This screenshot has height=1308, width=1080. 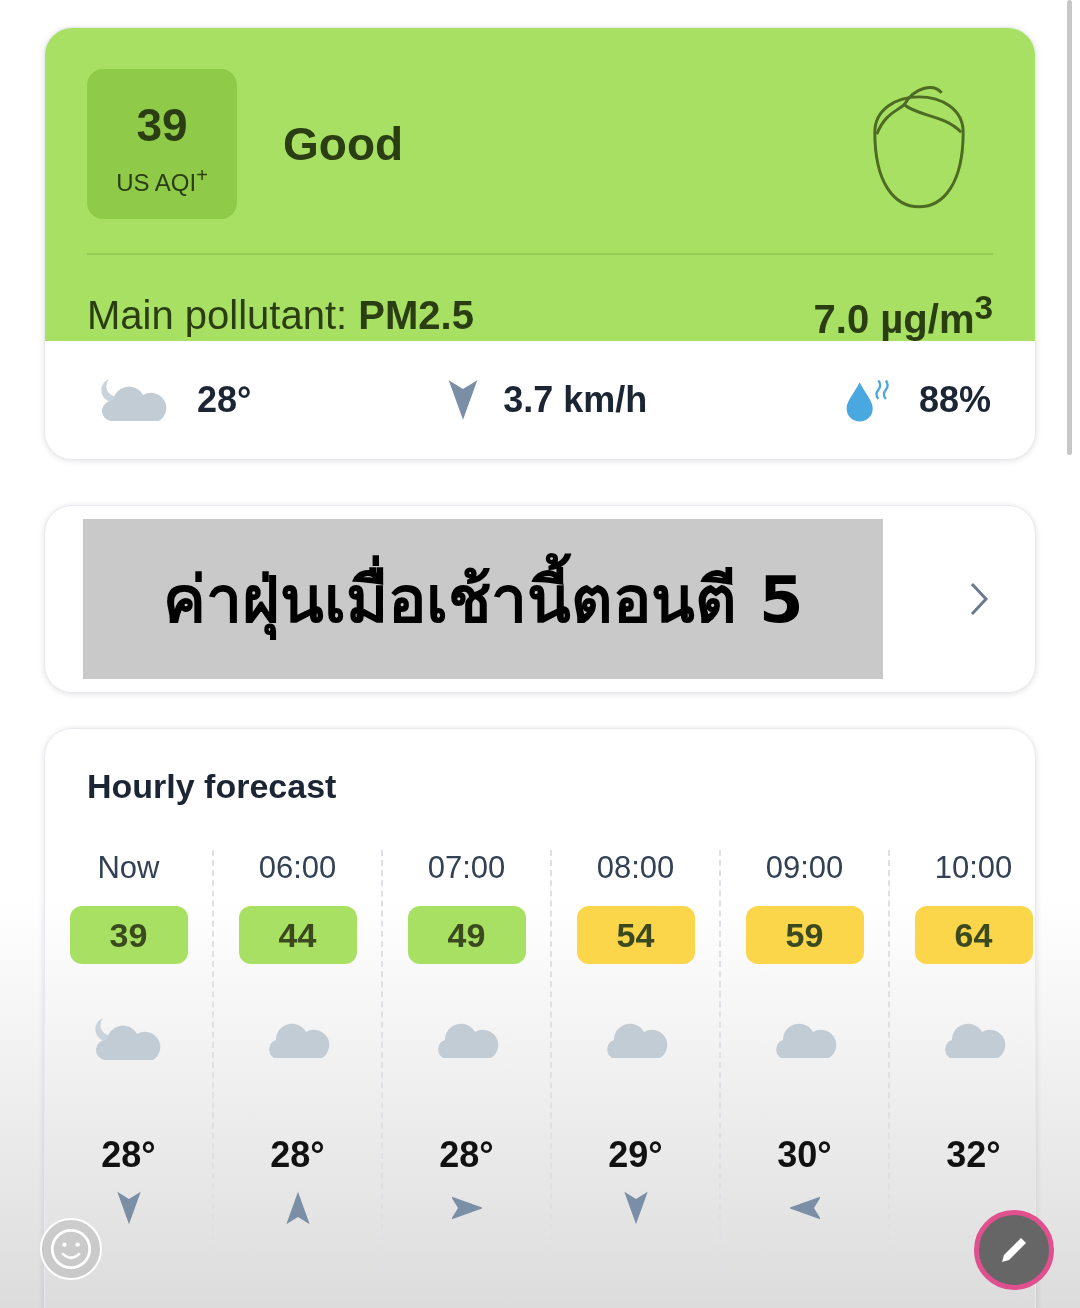 What do you see at coordinates (466, 935) in the screenshot?
I see `aqi-pill: 49` at bounding box center [466, 935].